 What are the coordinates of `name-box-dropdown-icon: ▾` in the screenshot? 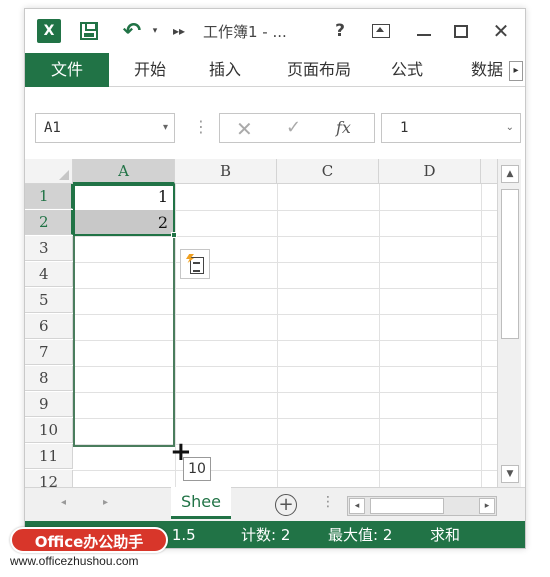 It's located at (165, 128).